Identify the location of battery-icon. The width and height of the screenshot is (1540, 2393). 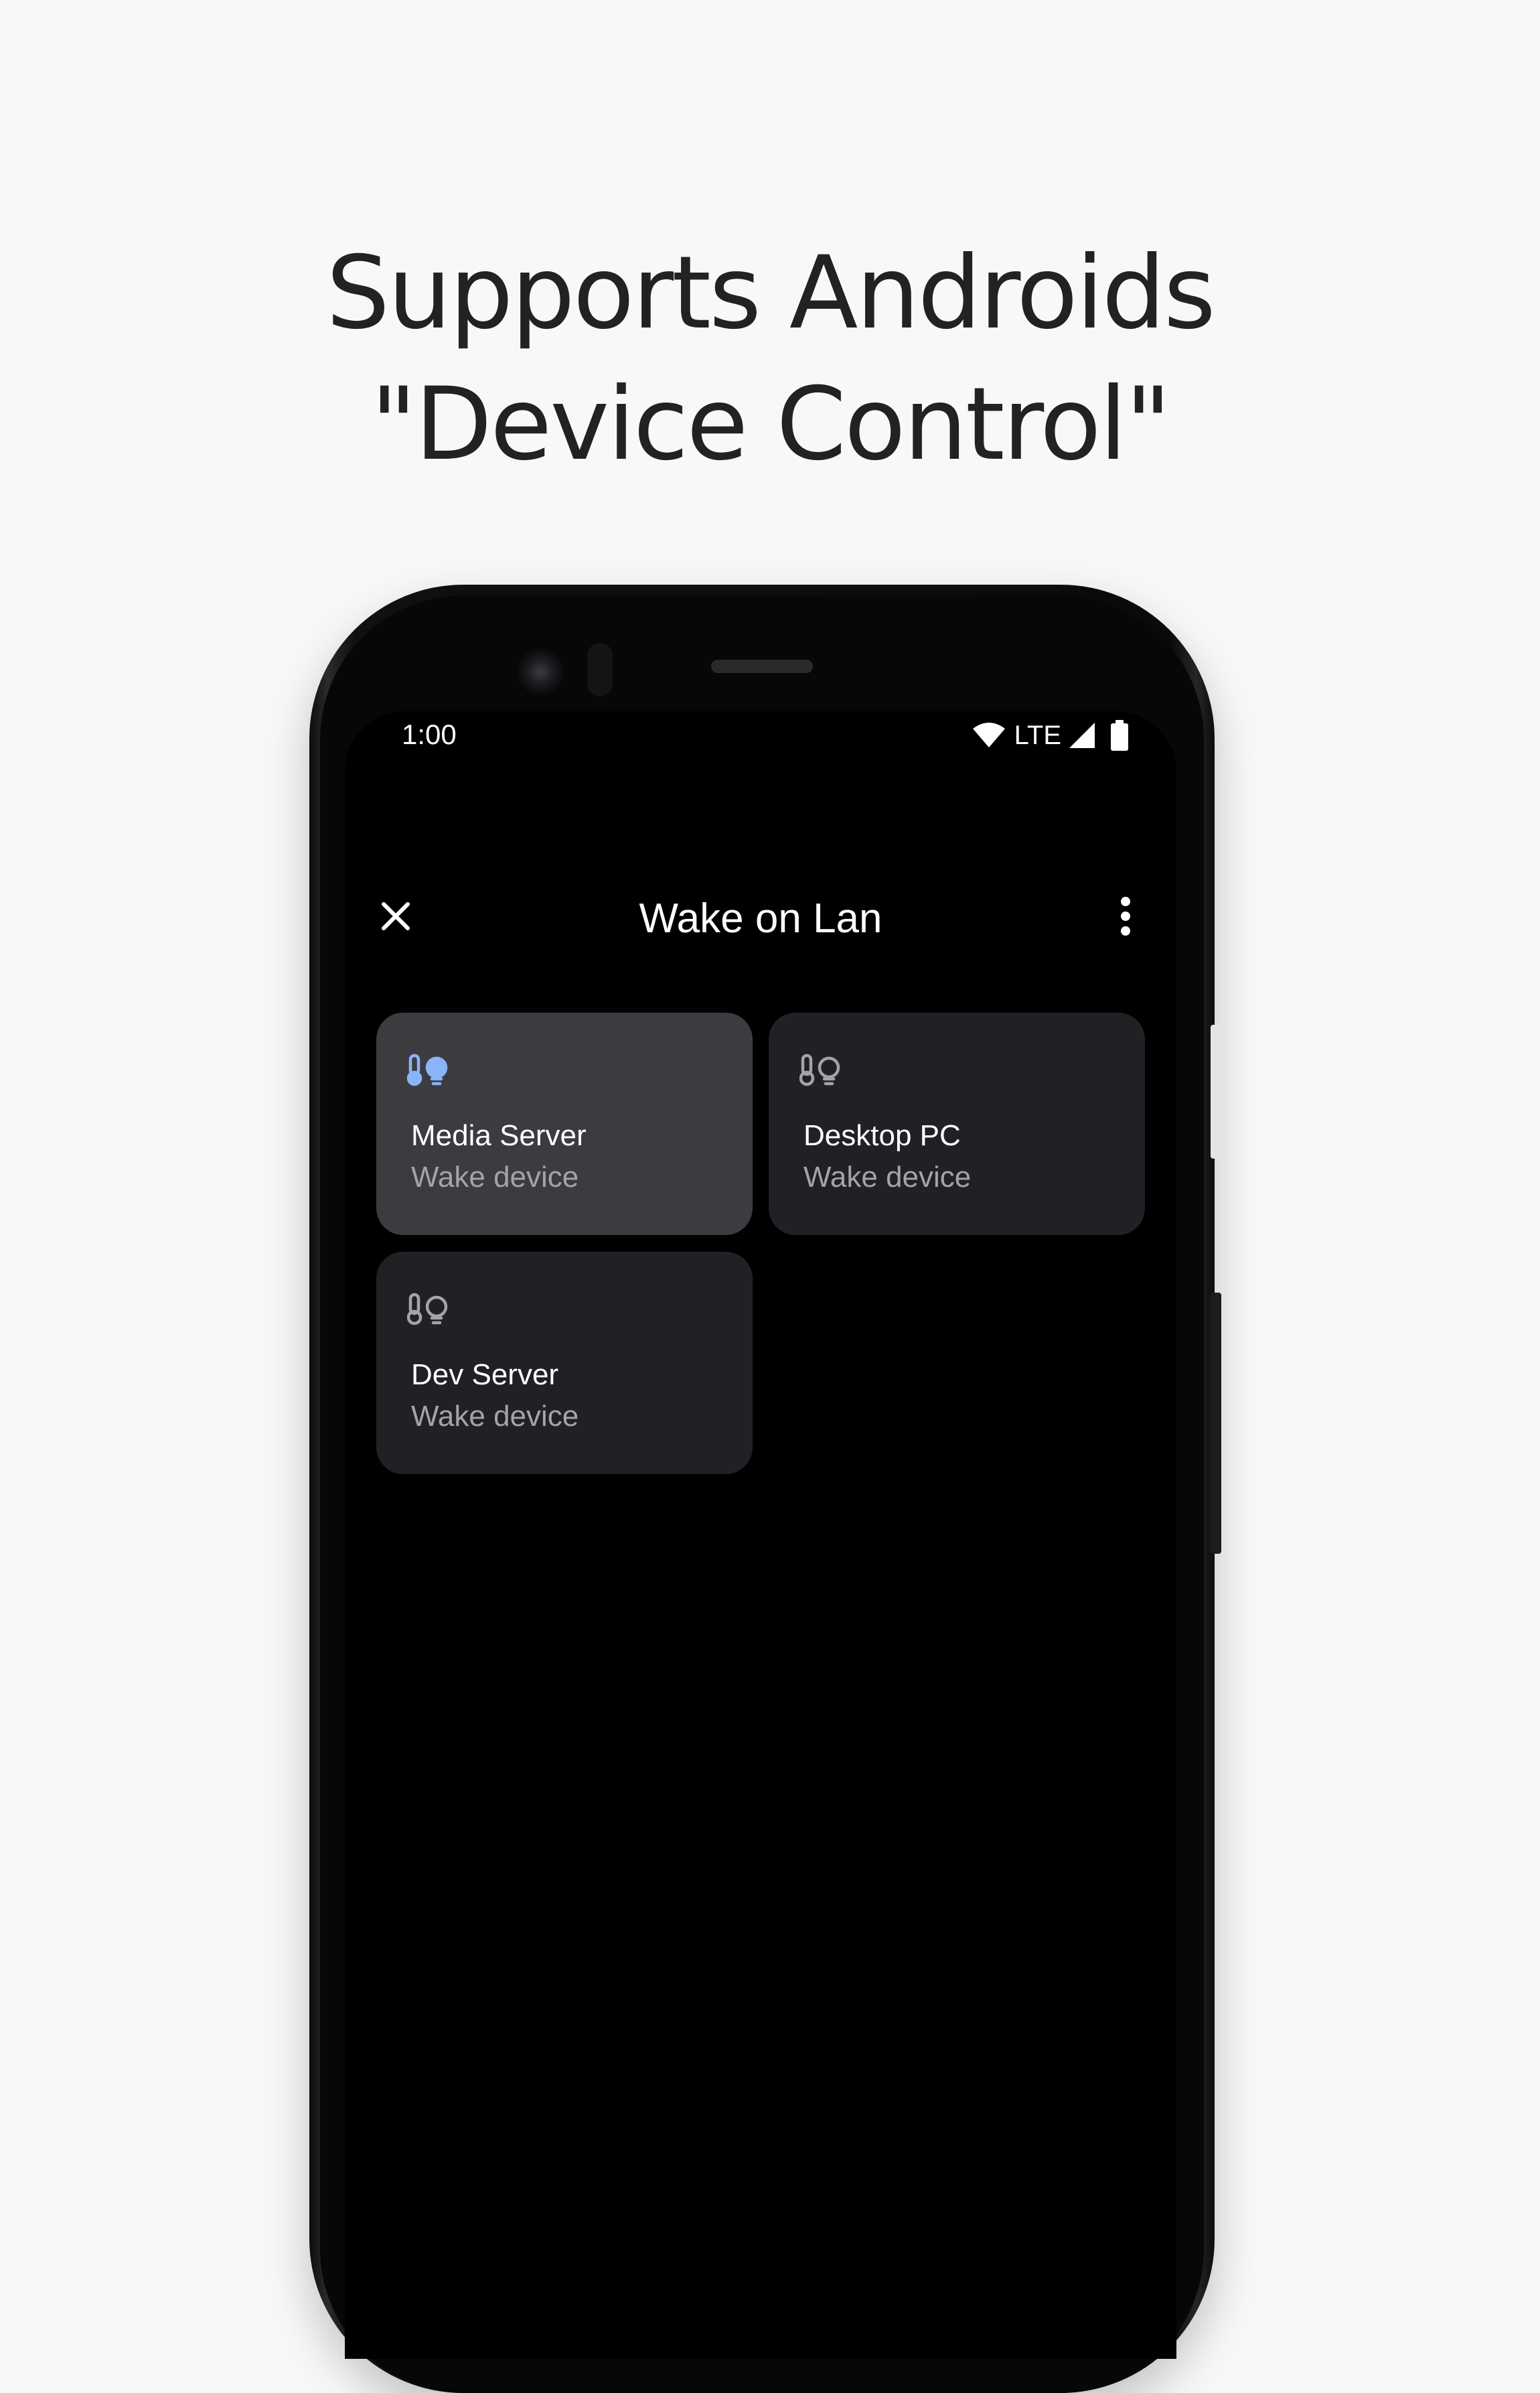
(1119, 735).